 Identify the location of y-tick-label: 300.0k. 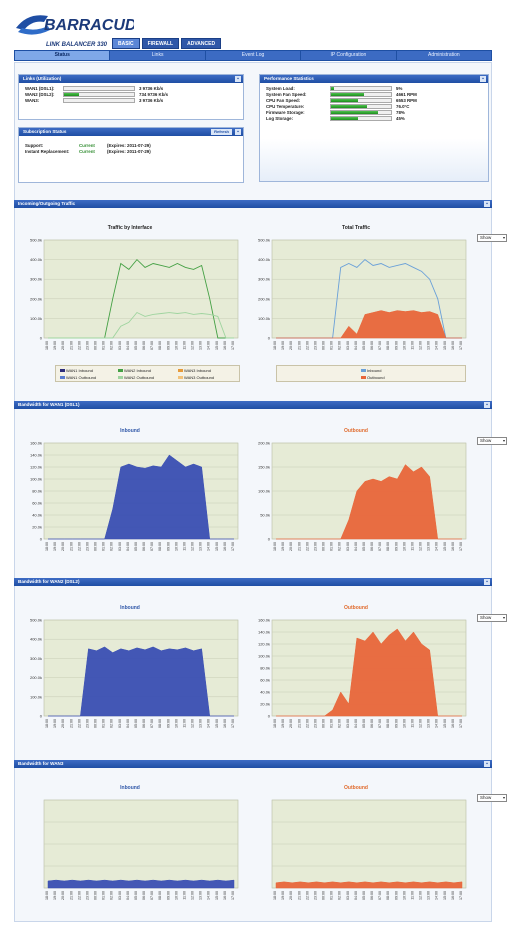
(264, 279).